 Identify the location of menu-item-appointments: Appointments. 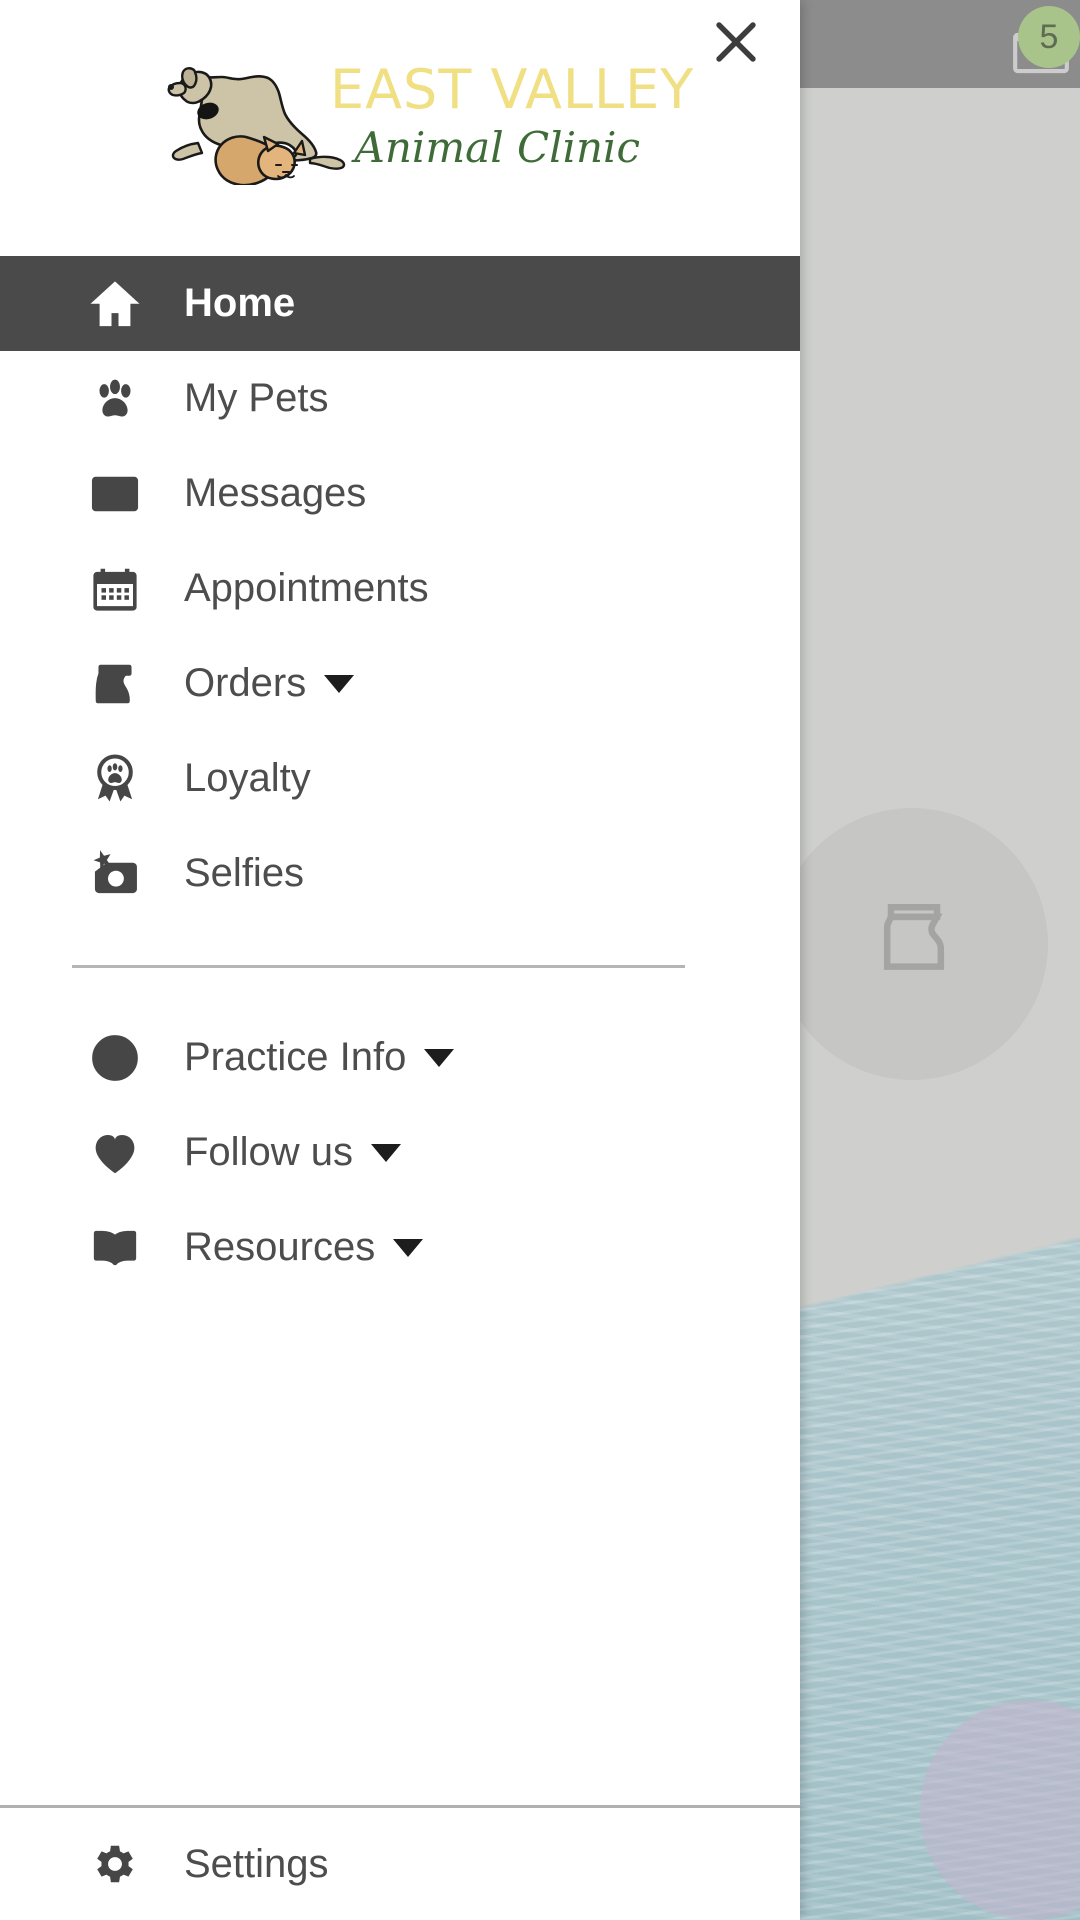
(400, 588).